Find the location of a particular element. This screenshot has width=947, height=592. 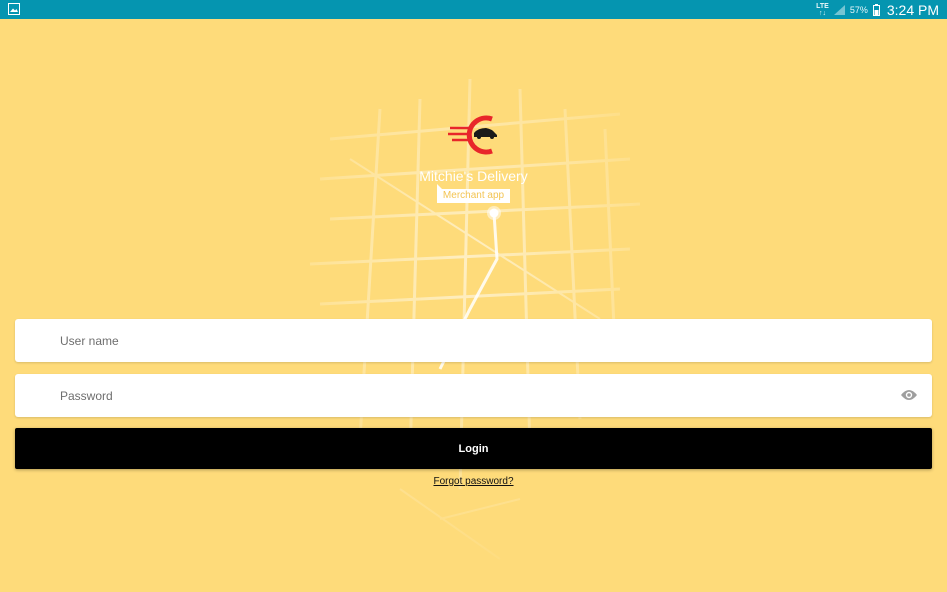

battery-icon is located at coordinates (876, 9).